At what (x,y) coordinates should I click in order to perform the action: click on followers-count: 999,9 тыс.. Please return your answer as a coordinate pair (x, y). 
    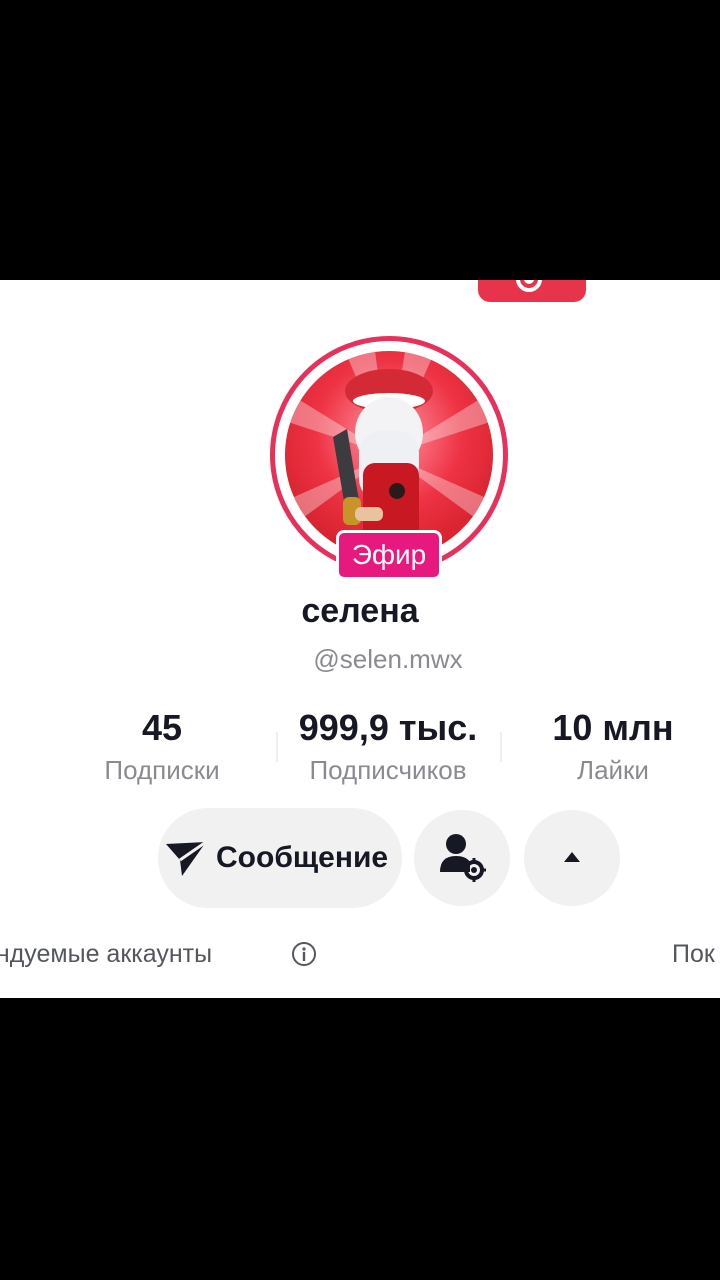
    Looking at the image, I should click on (388, 727).